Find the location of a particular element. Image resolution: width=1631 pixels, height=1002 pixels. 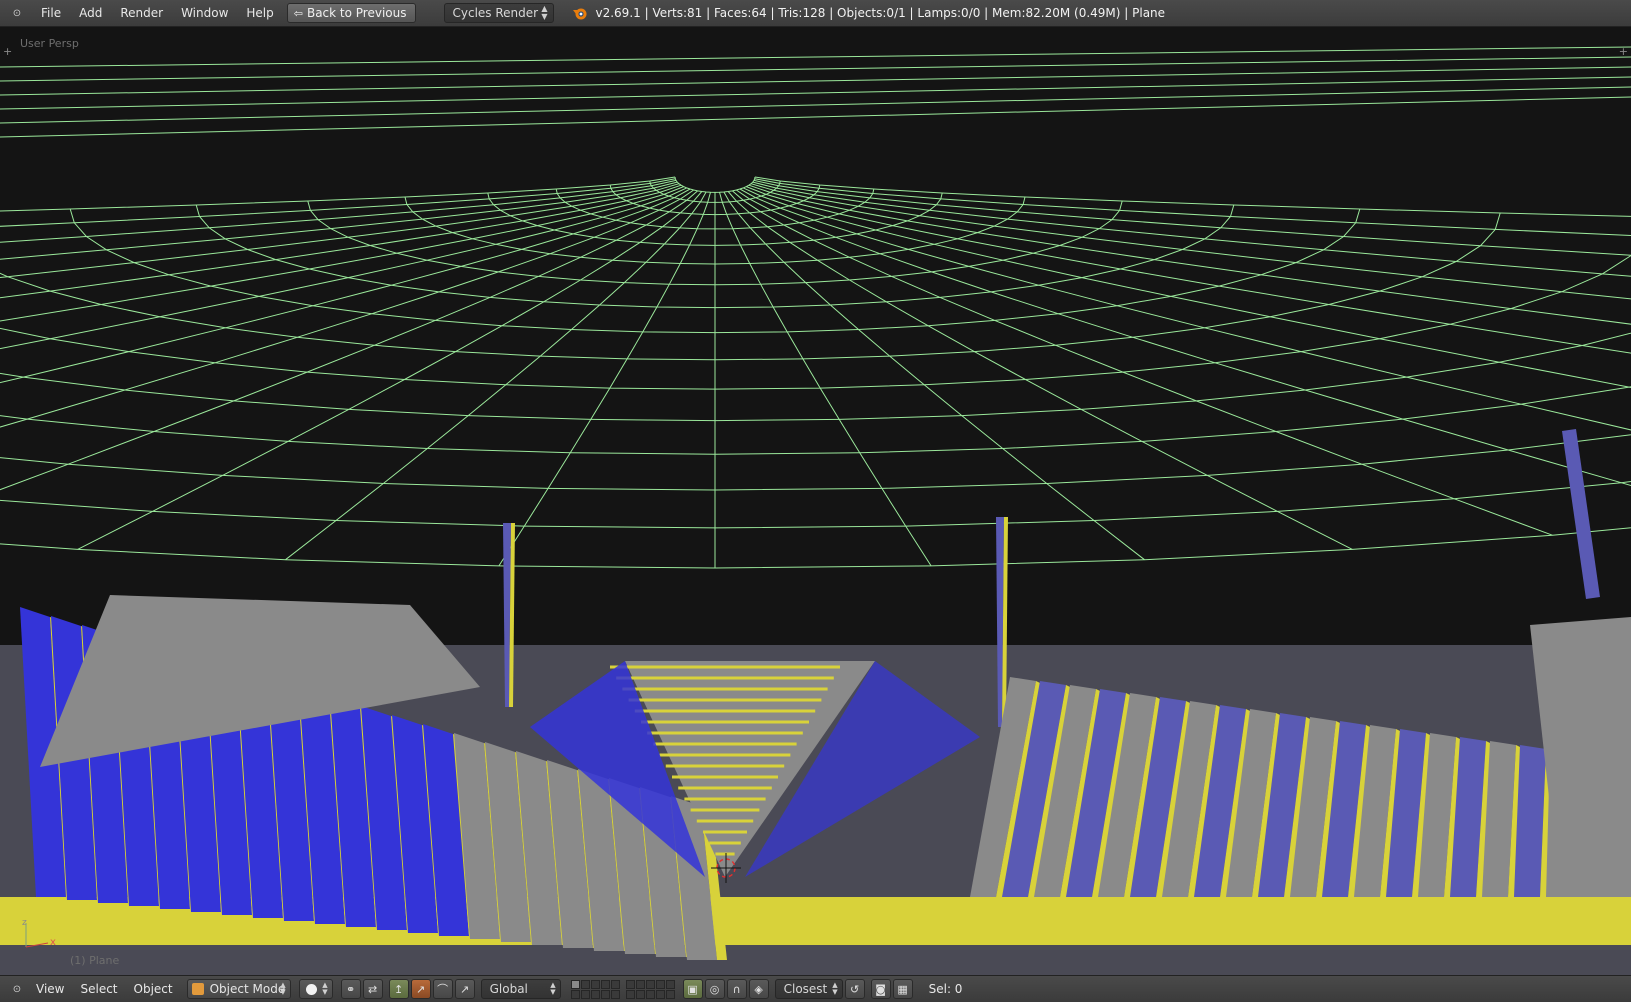

back-to-previous-button: ⇦ Back to Previous is located at coordinates (351, 13).